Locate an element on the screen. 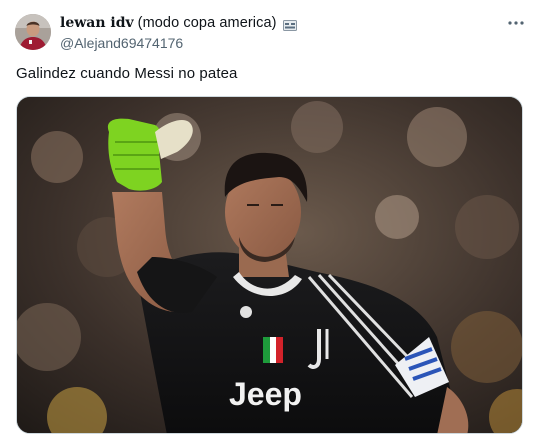 The height and width of the screenshot is (446, 544). avatar is located at coordinates (33, 32).